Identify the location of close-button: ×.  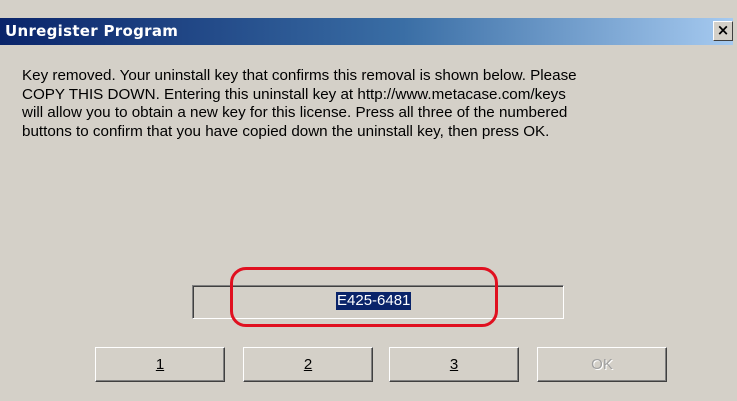
(723, 31).